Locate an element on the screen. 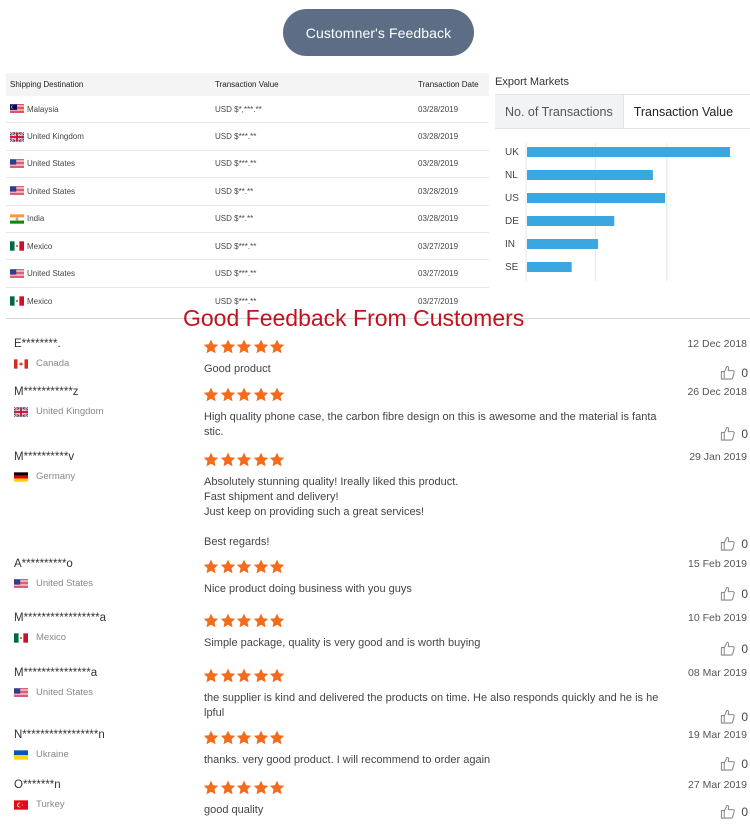 This screenshot has height=824, width=750. reviewer-name: A**********o is located at coordinates (43, 564).